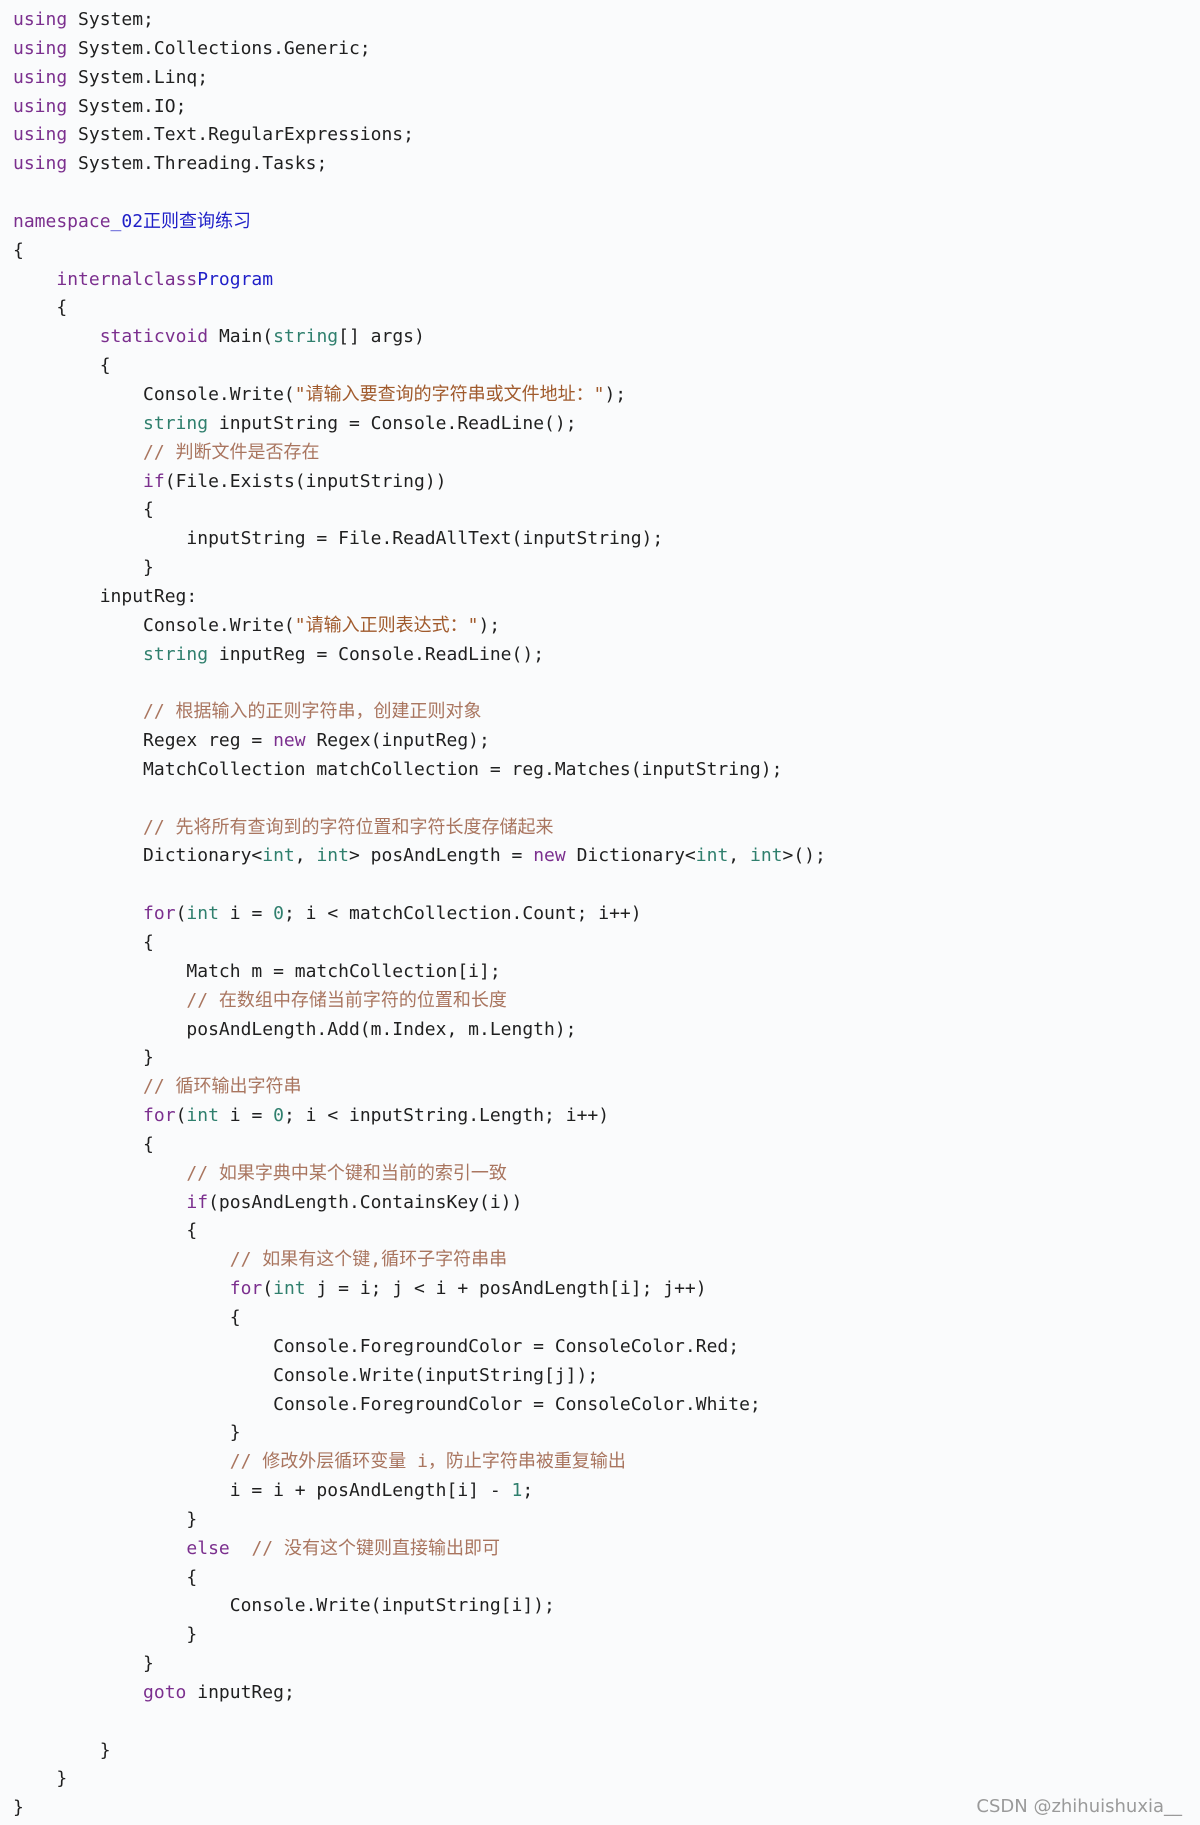 The image size is (1200, 1825). What do you see at coordinates (186, 337) in the screenshot?
I see `code-token: void` at bounding box center [186, 337].